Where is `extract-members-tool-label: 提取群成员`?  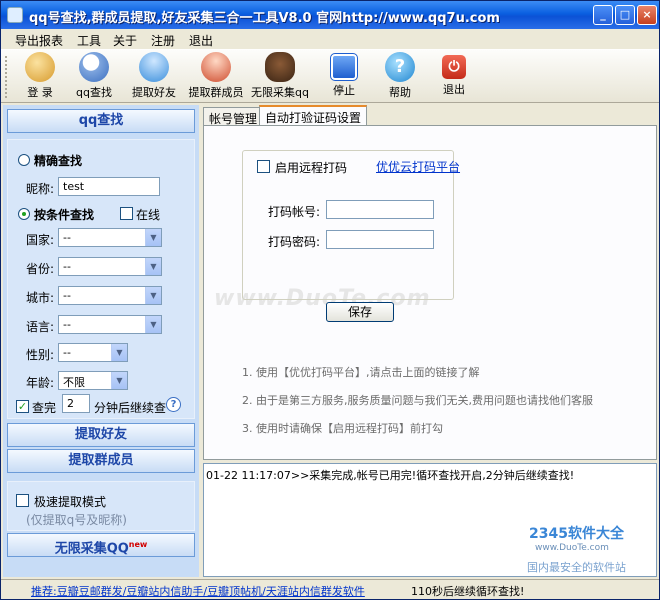 extract-members-tool-label: 提取群成员 is located at coordinates (216, 92).